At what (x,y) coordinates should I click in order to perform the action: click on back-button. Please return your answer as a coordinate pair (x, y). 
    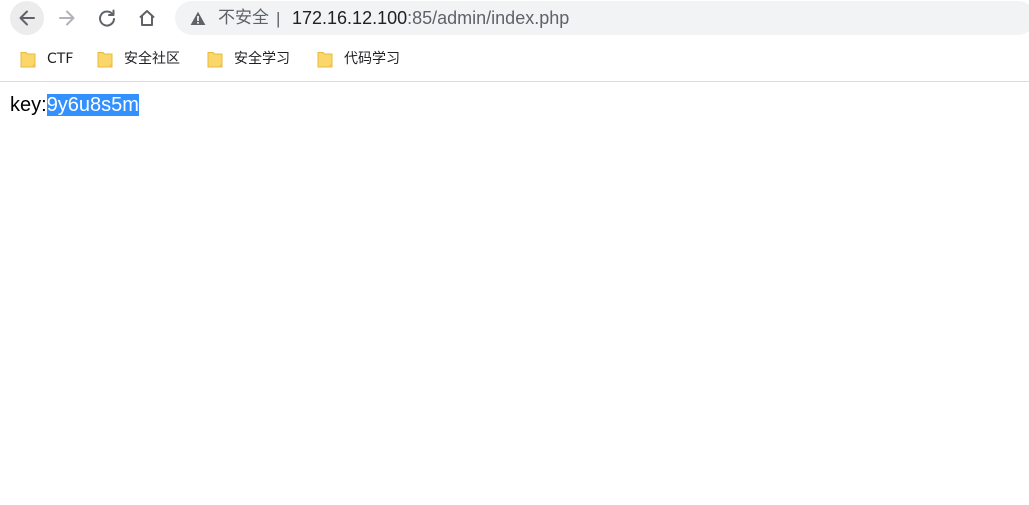
    Looking at the image, I should click on (27, 18).